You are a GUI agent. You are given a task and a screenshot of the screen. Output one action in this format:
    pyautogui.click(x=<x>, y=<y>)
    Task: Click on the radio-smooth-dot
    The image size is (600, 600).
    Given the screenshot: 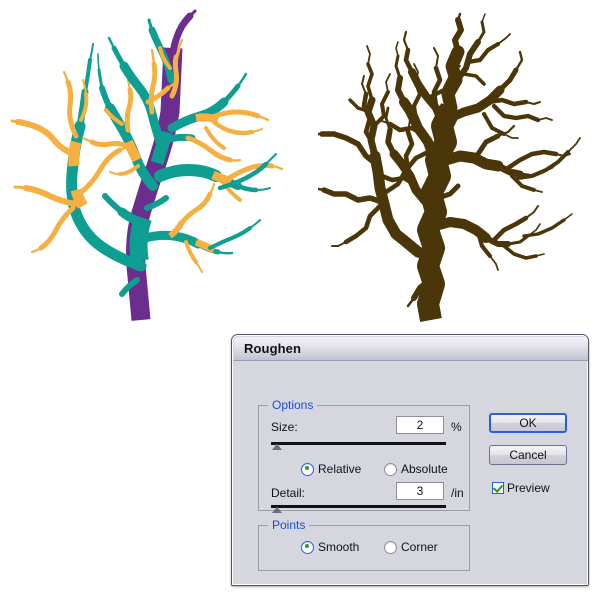 What is the action you would take?
    pyautogui.click(x=307, y=547)
    